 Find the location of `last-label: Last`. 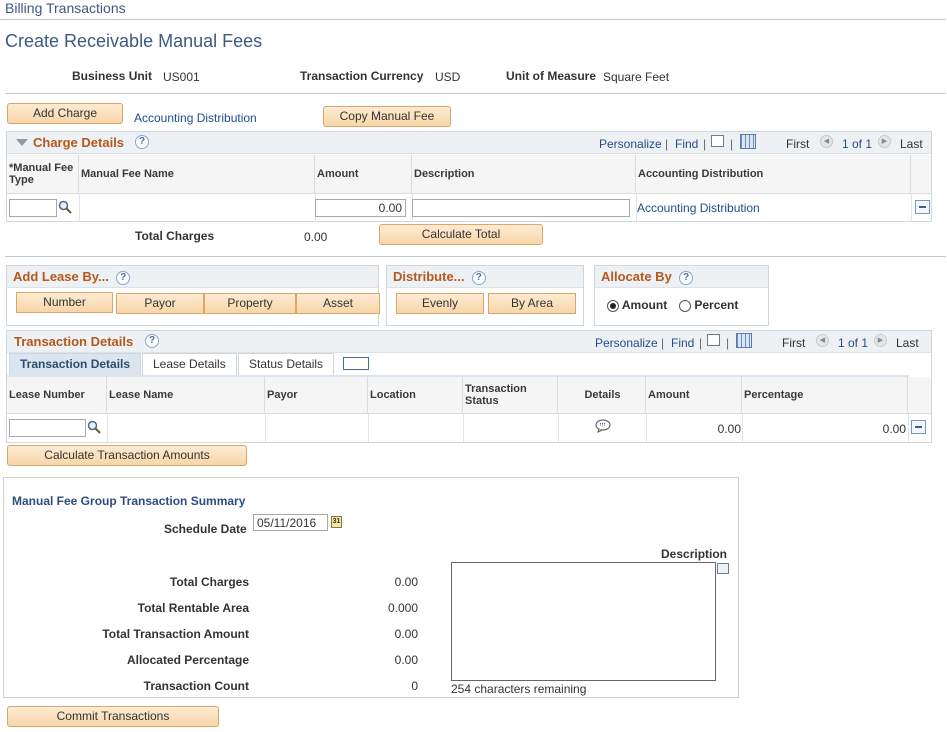

last-label: Last is located at coordinates (907, 343).